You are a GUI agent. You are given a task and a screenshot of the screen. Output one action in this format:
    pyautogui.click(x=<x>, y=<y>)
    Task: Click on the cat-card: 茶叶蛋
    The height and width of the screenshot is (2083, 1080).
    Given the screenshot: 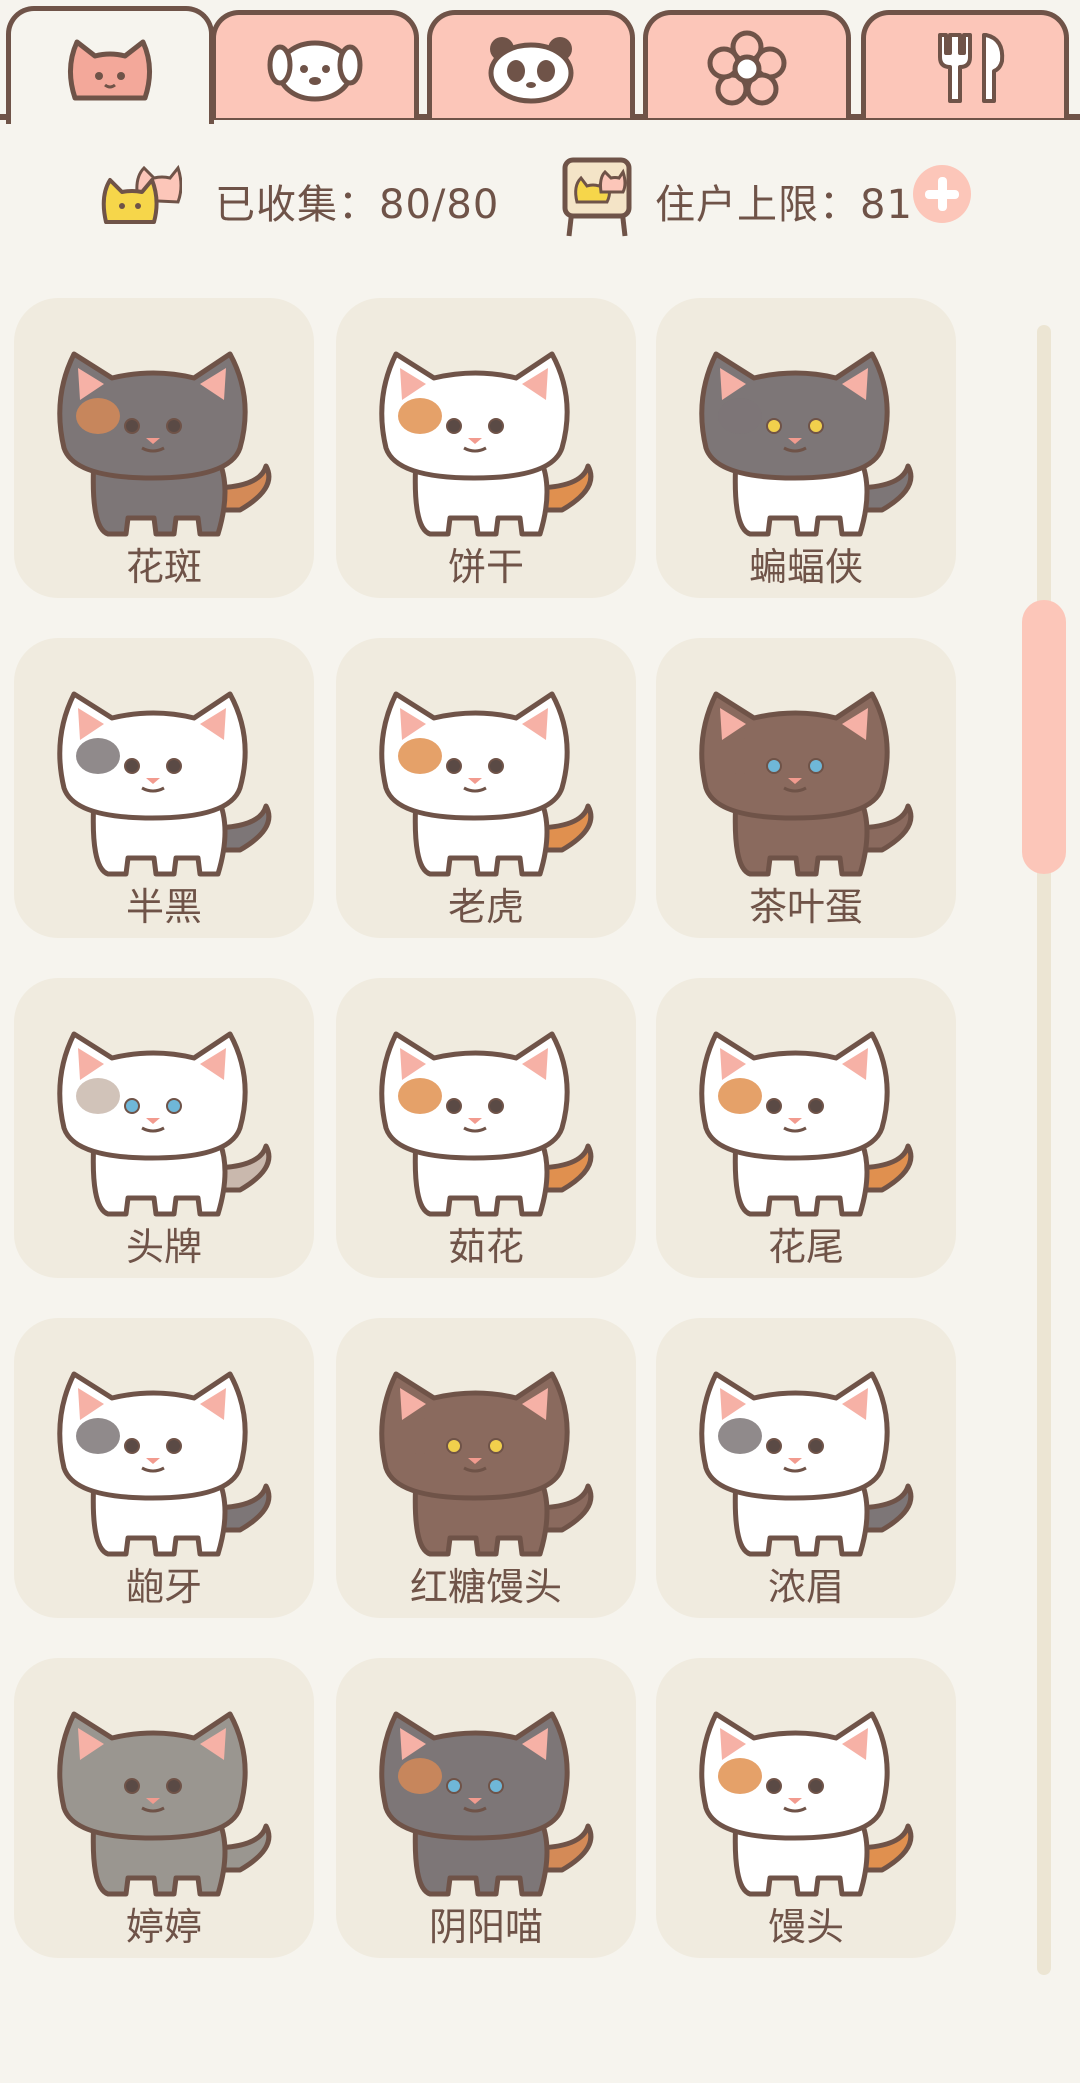 What is the action you would take?
    pyautogui.click(x=806, y=788)
    